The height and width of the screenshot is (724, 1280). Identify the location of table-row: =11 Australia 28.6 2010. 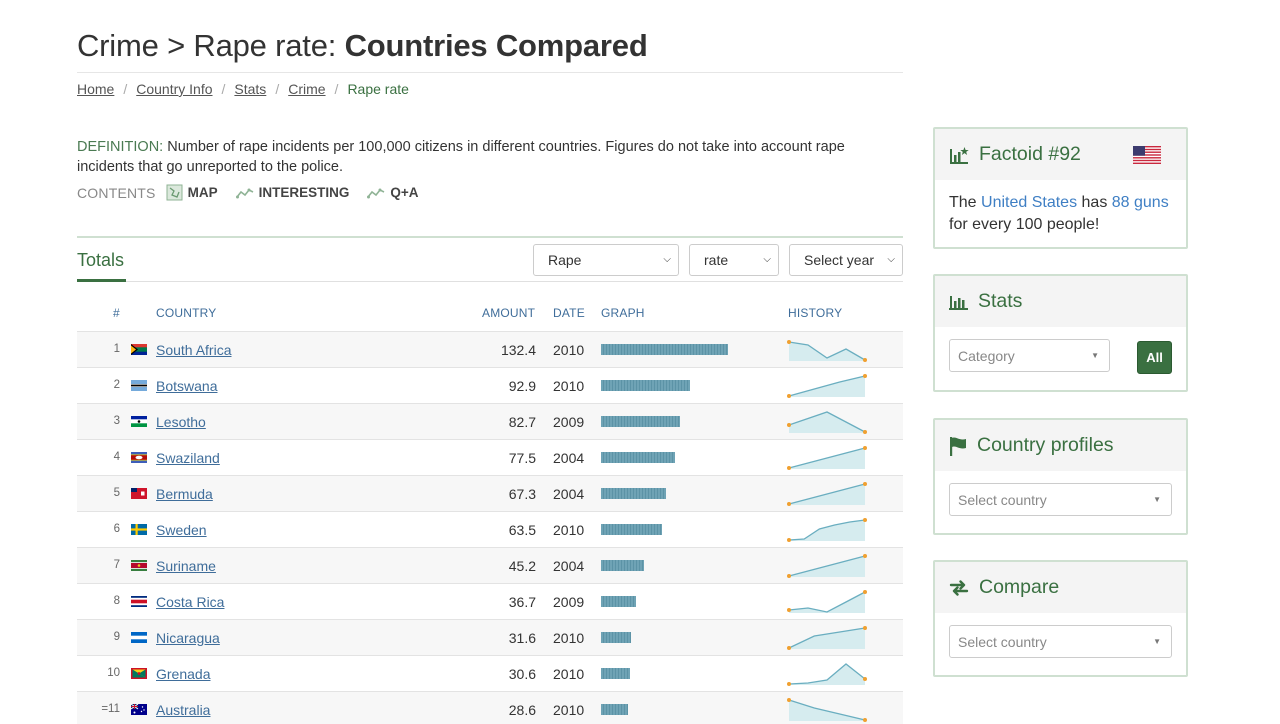
(490, 707).